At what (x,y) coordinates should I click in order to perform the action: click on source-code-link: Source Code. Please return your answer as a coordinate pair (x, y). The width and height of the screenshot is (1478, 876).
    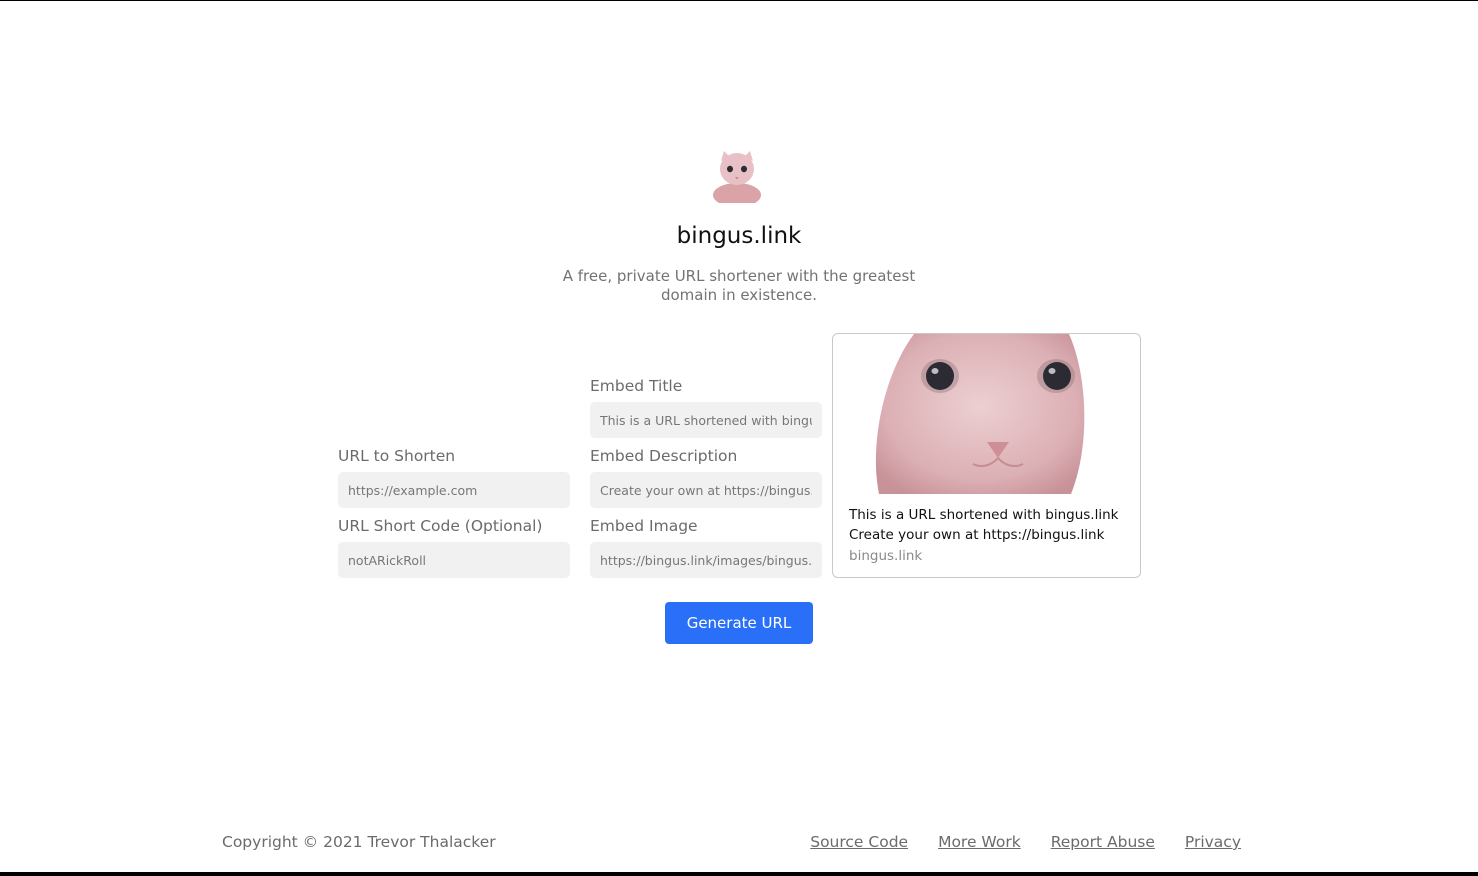
    Looking at the image, I should click on (859, 842).